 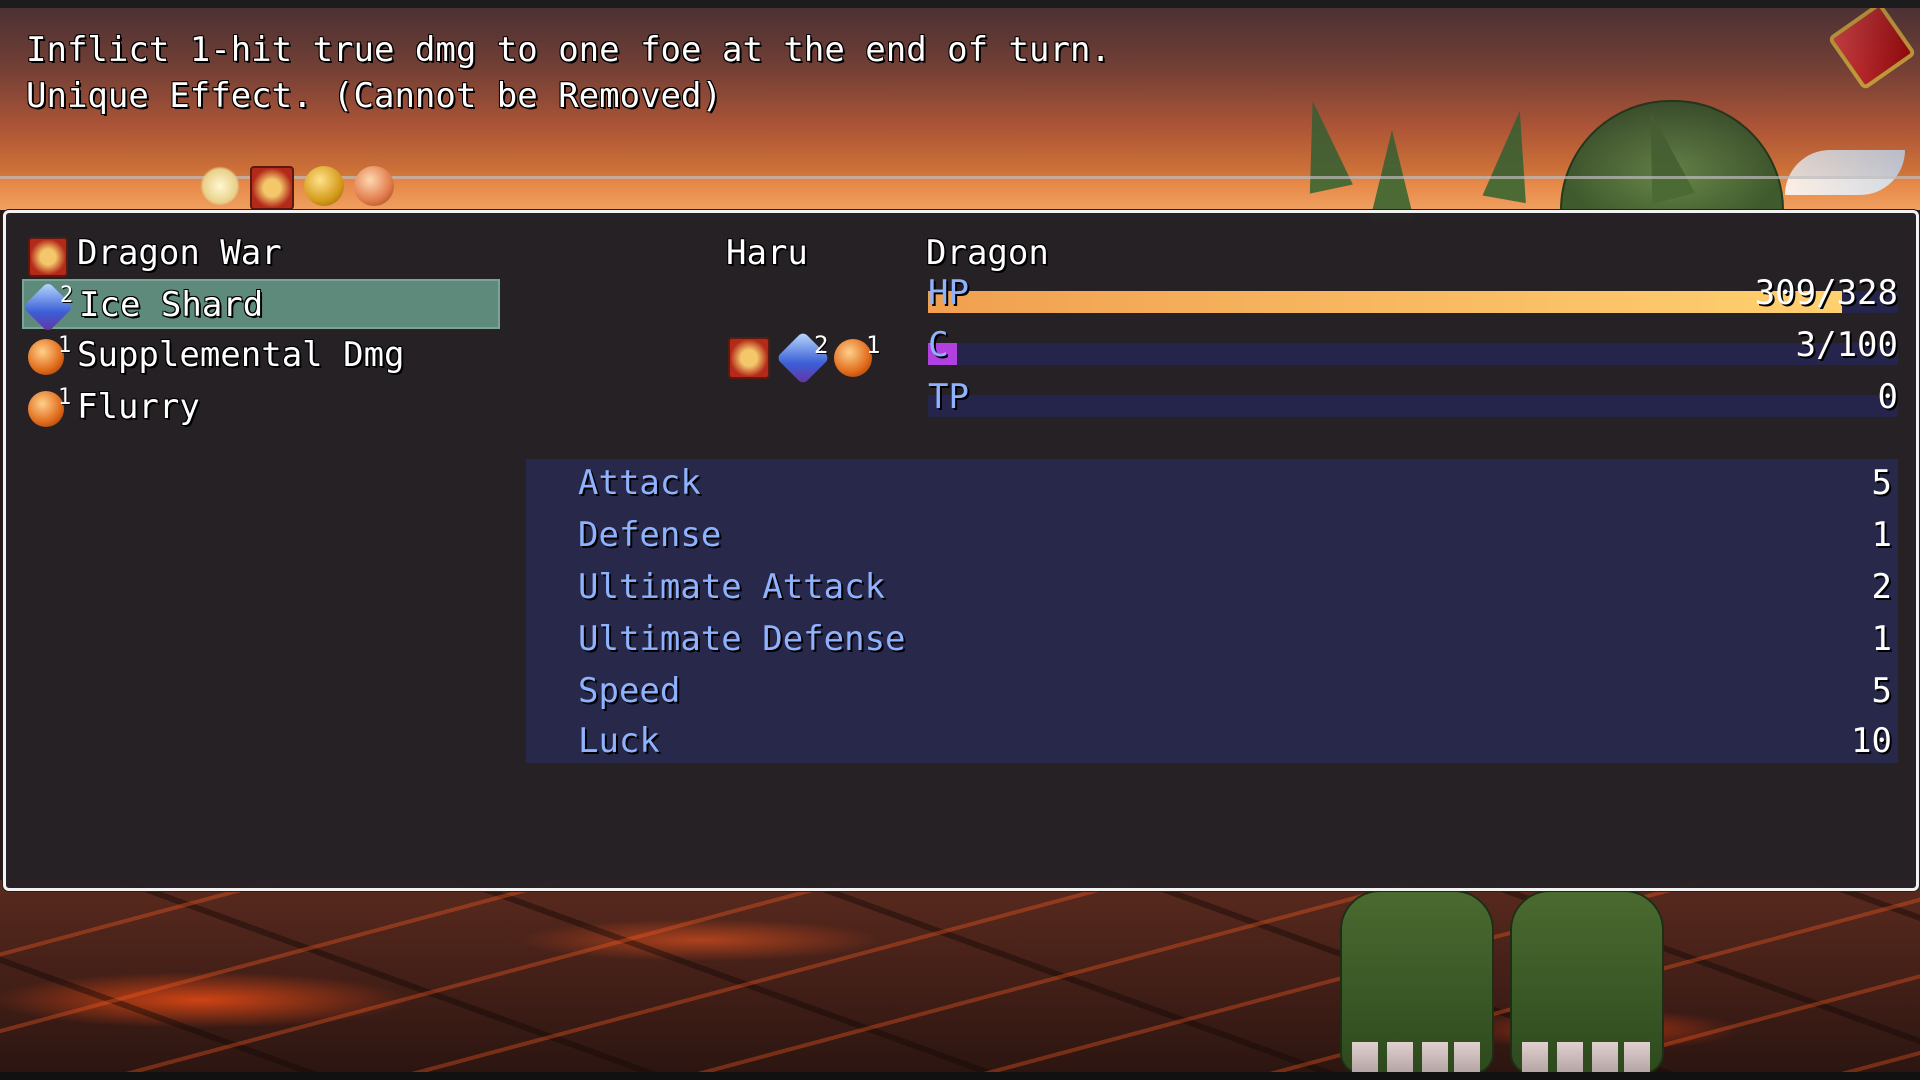 What do you see at coordinates (1212, 692) in the screenshot?
I see `stat-row: Speed 5` at bounding box center [1212, 692].